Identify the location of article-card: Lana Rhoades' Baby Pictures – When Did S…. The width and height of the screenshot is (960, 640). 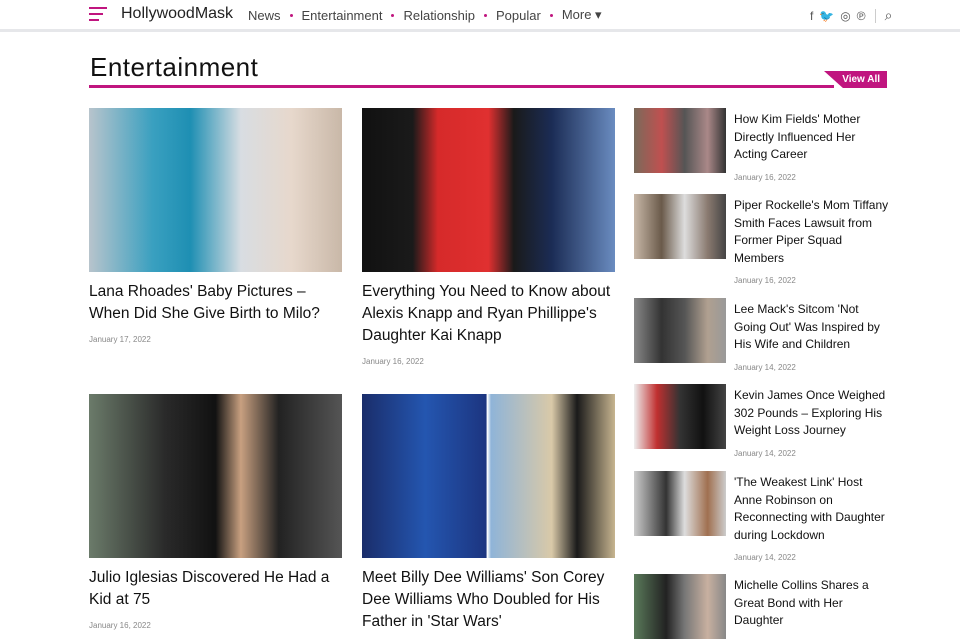
(215, 226).